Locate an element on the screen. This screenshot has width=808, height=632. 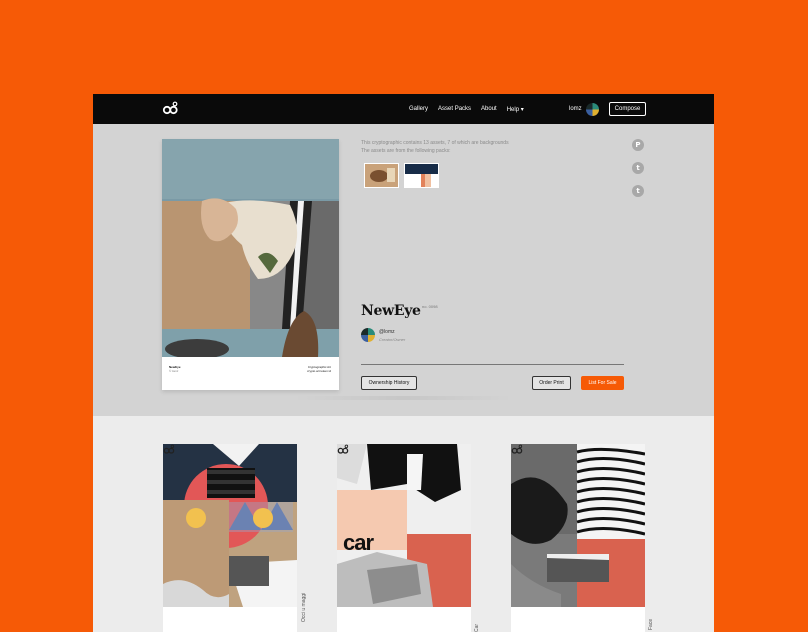
gallery-card: car is located at coordinates (404, 538).